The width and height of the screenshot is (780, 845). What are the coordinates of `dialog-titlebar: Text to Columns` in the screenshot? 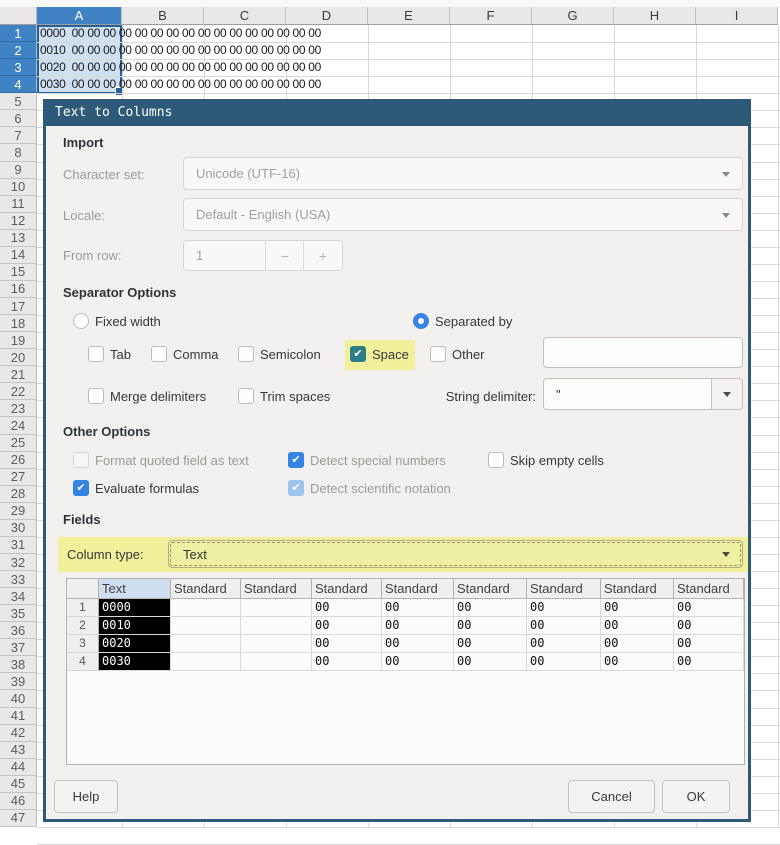 It's located at (397, 112).